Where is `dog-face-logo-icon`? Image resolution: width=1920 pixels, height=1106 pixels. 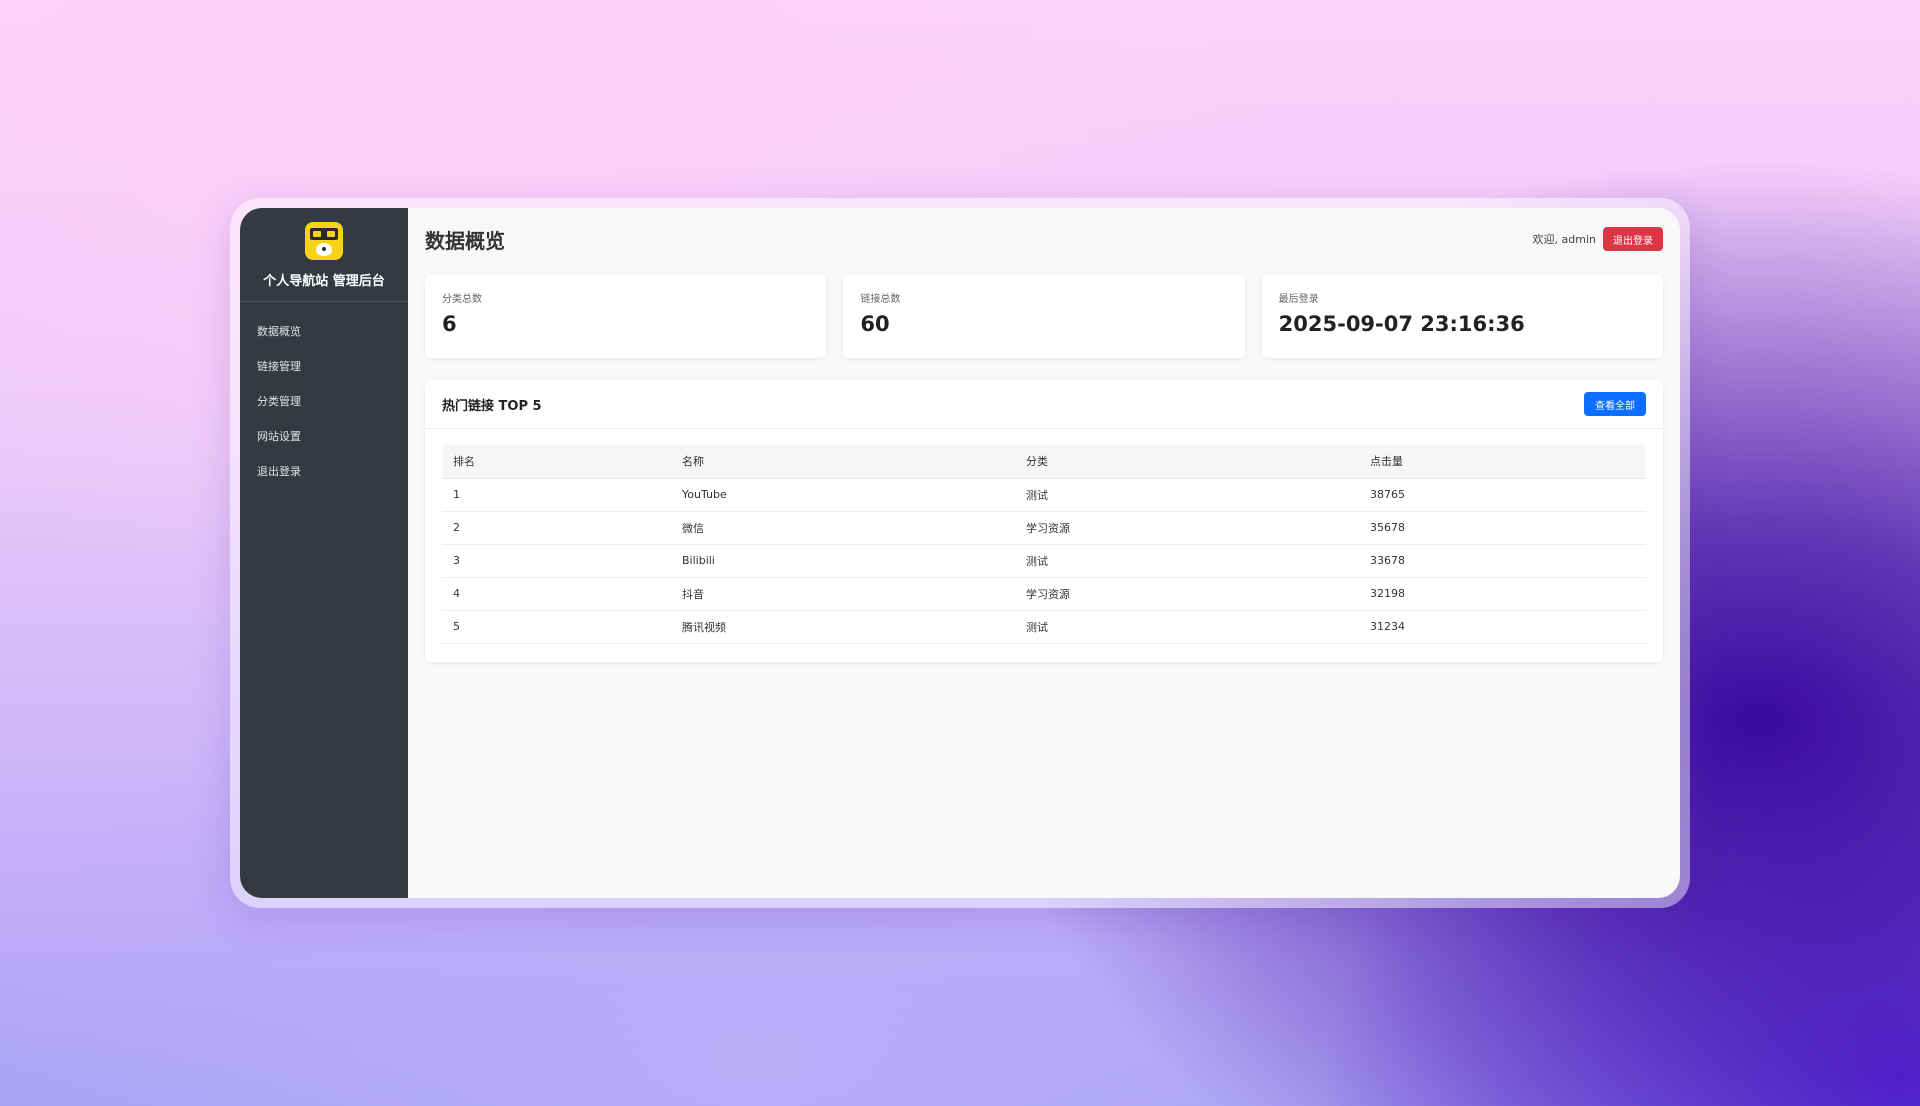 dog-face-logo-icon is located at coordinates (324, 241).